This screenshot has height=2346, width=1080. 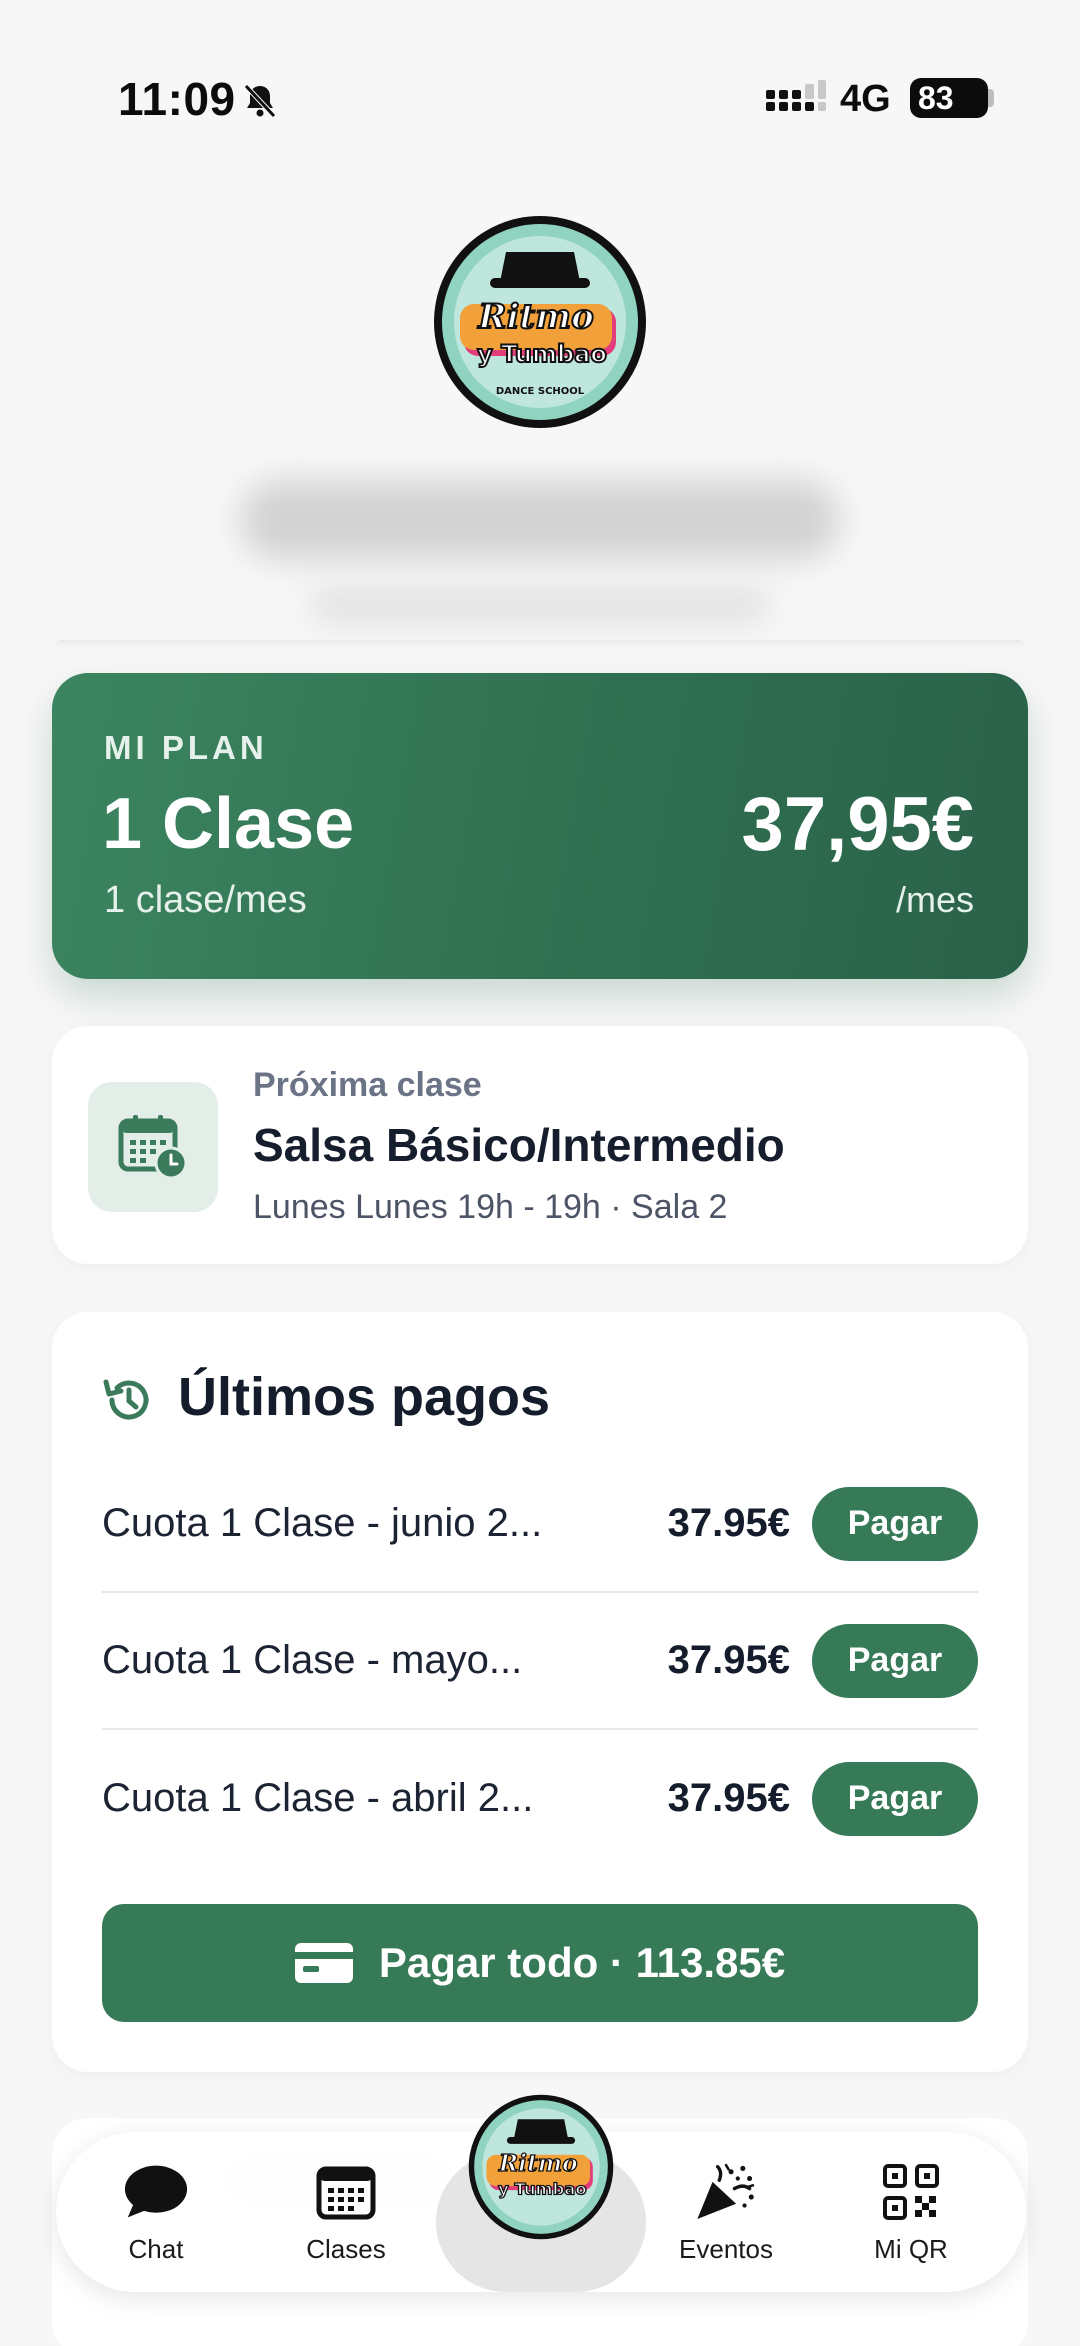 I want to click on credit-card-icon, so click(x=323, y=1963).